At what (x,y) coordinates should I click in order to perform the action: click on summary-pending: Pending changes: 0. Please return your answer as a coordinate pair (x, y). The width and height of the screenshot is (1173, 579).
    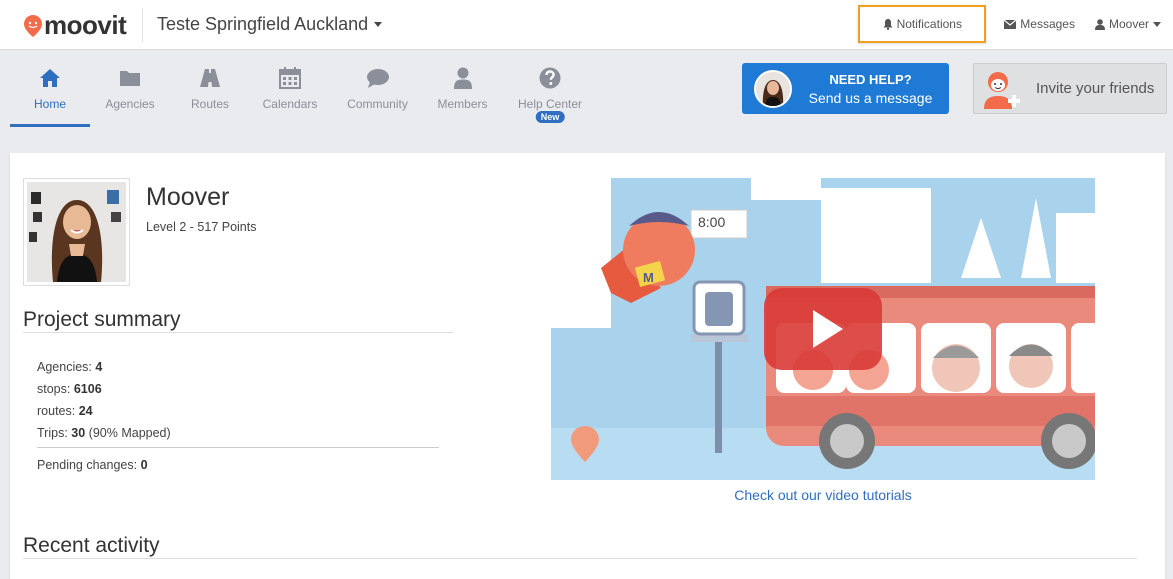
    Looking at the image, I should click on (92, 465).